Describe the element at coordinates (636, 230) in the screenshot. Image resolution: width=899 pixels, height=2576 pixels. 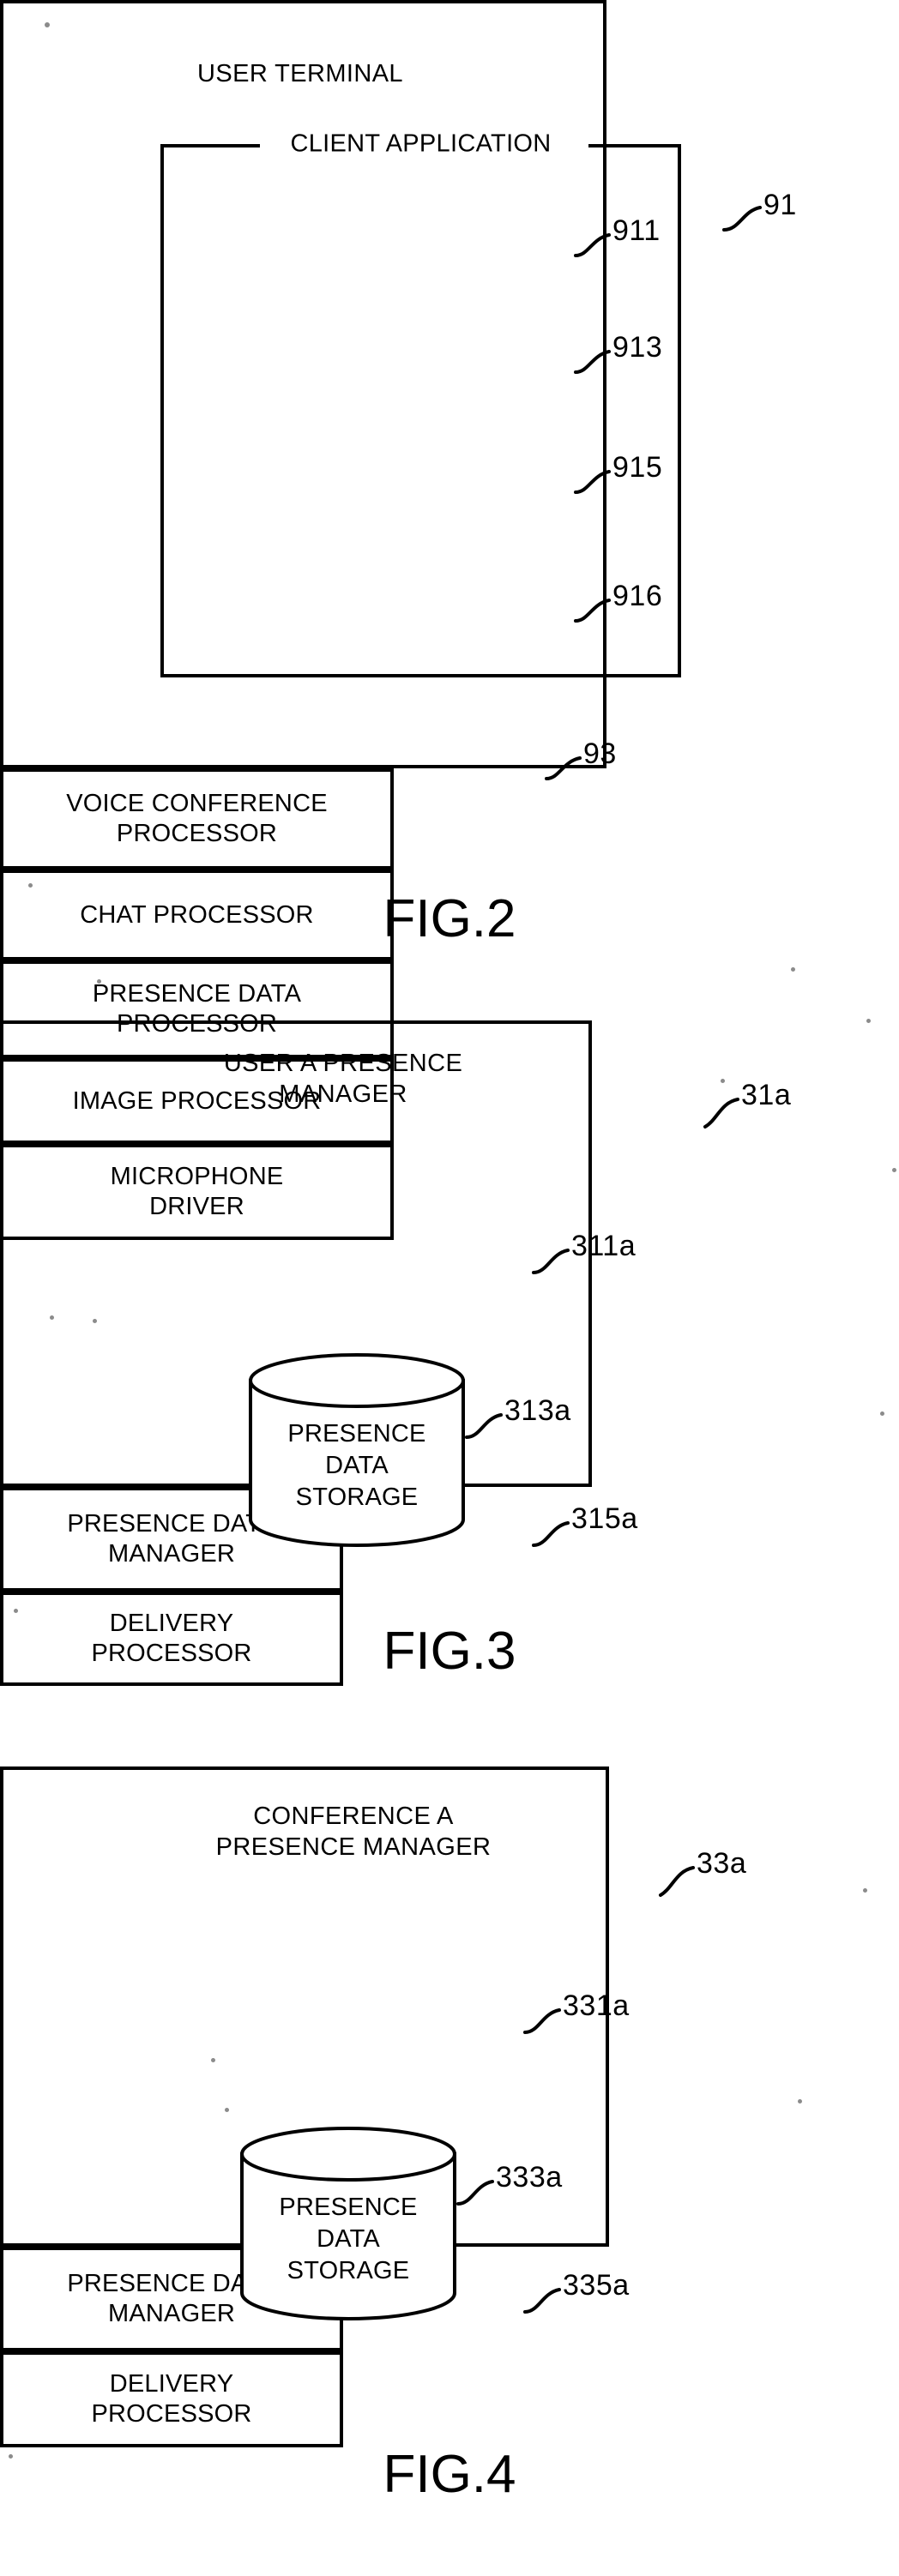
I see `reference-numeral-911: 911` at that location.